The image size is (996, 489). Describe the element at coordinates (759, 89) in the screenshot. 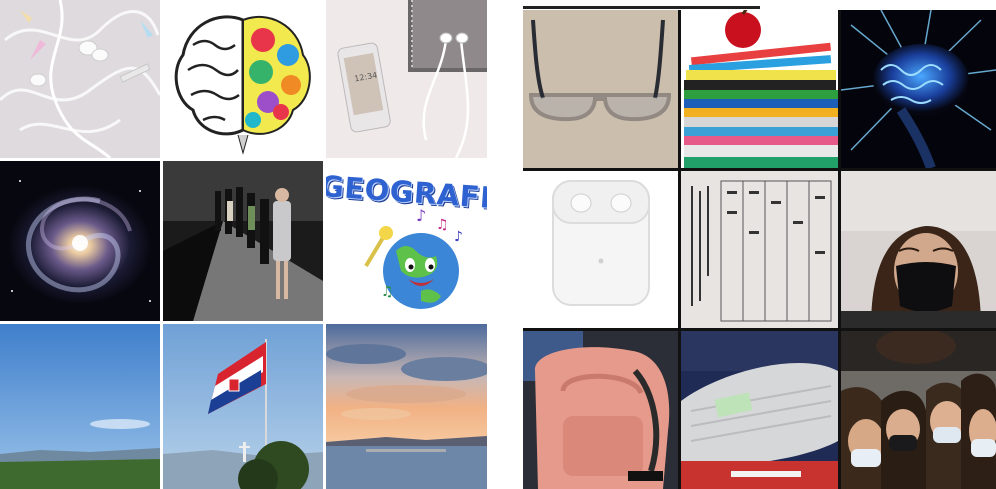

I see `books-apple-photo` at that location.